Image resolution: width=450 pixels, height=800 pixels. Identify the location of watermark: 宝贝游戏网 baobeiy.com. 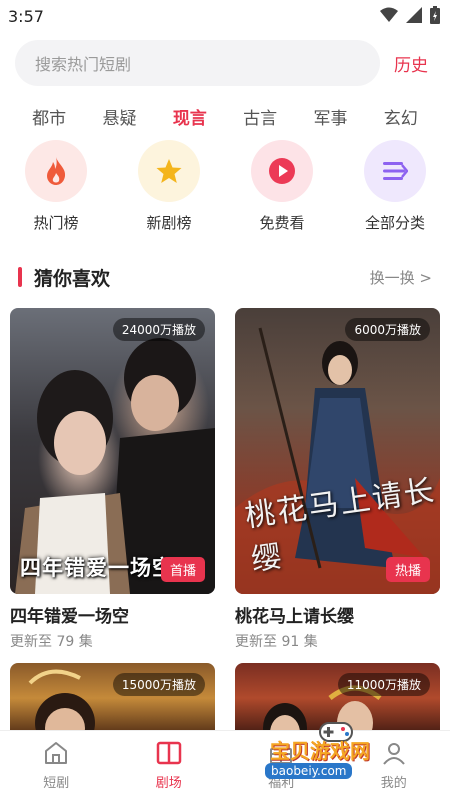
(342, 753).